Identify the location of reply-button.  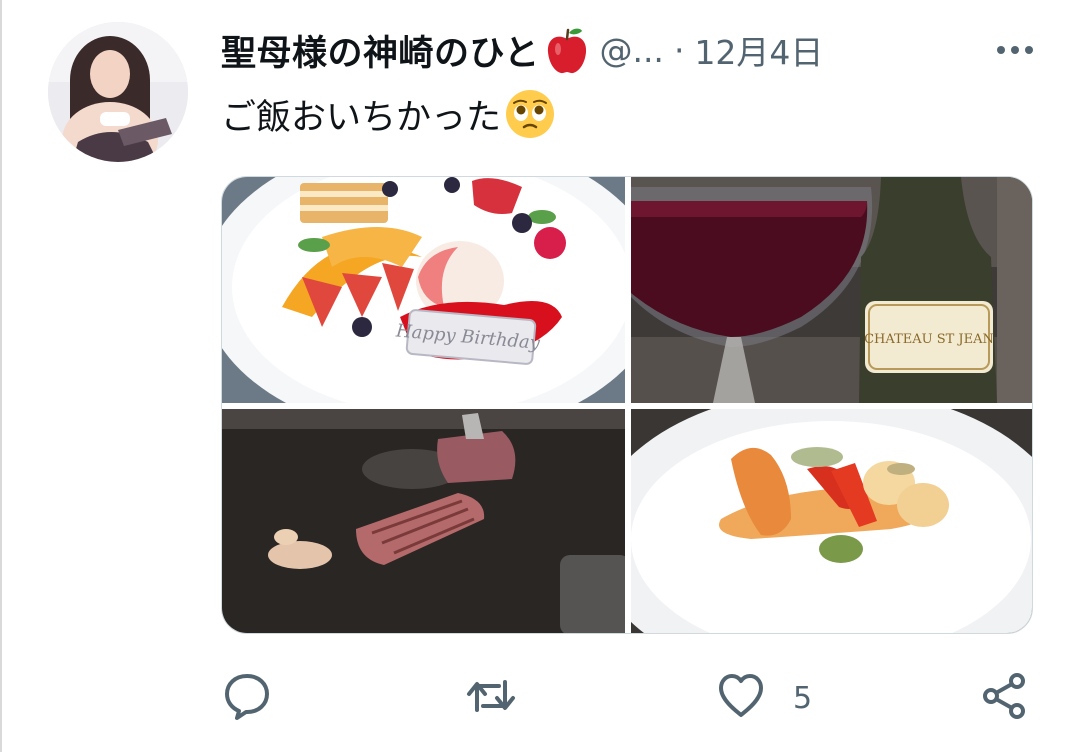
(247, 698).